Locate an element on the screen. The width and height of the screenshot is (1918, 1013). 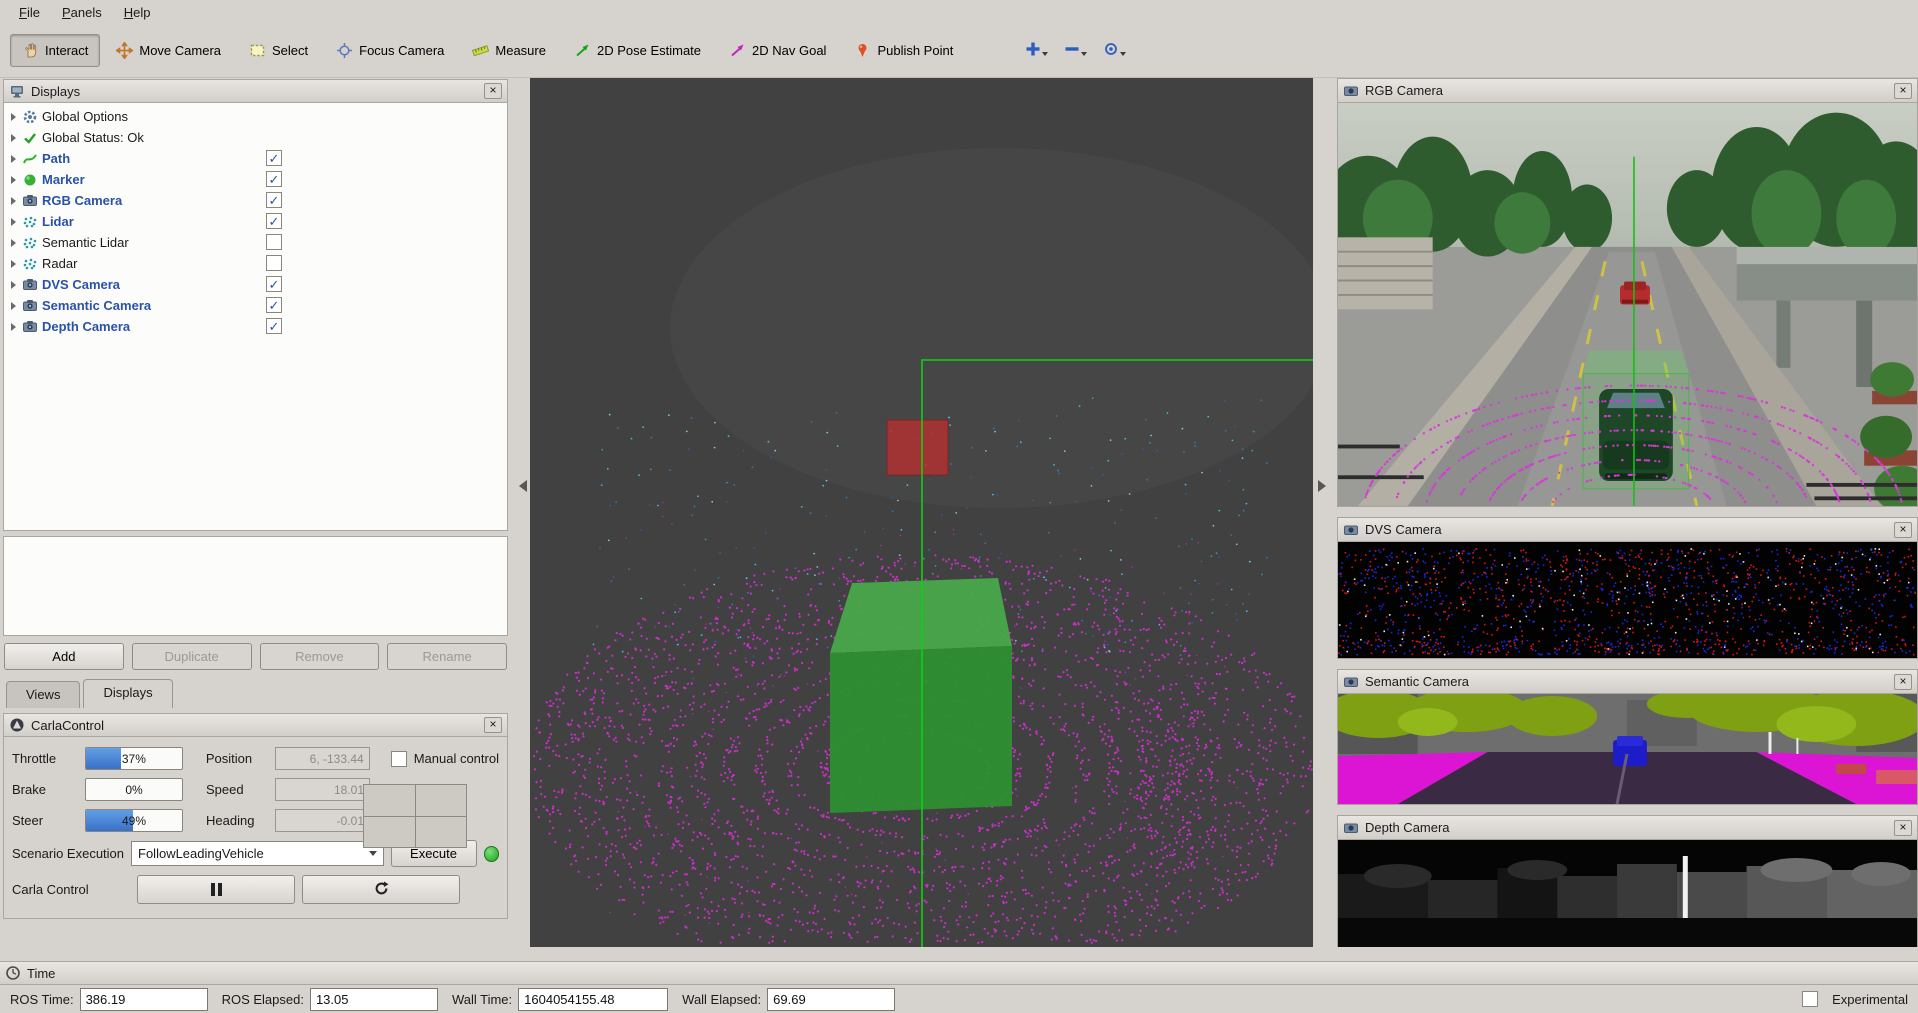
rgb-camera-panel: RGB Camera × is located at coordinates (1627, 292).